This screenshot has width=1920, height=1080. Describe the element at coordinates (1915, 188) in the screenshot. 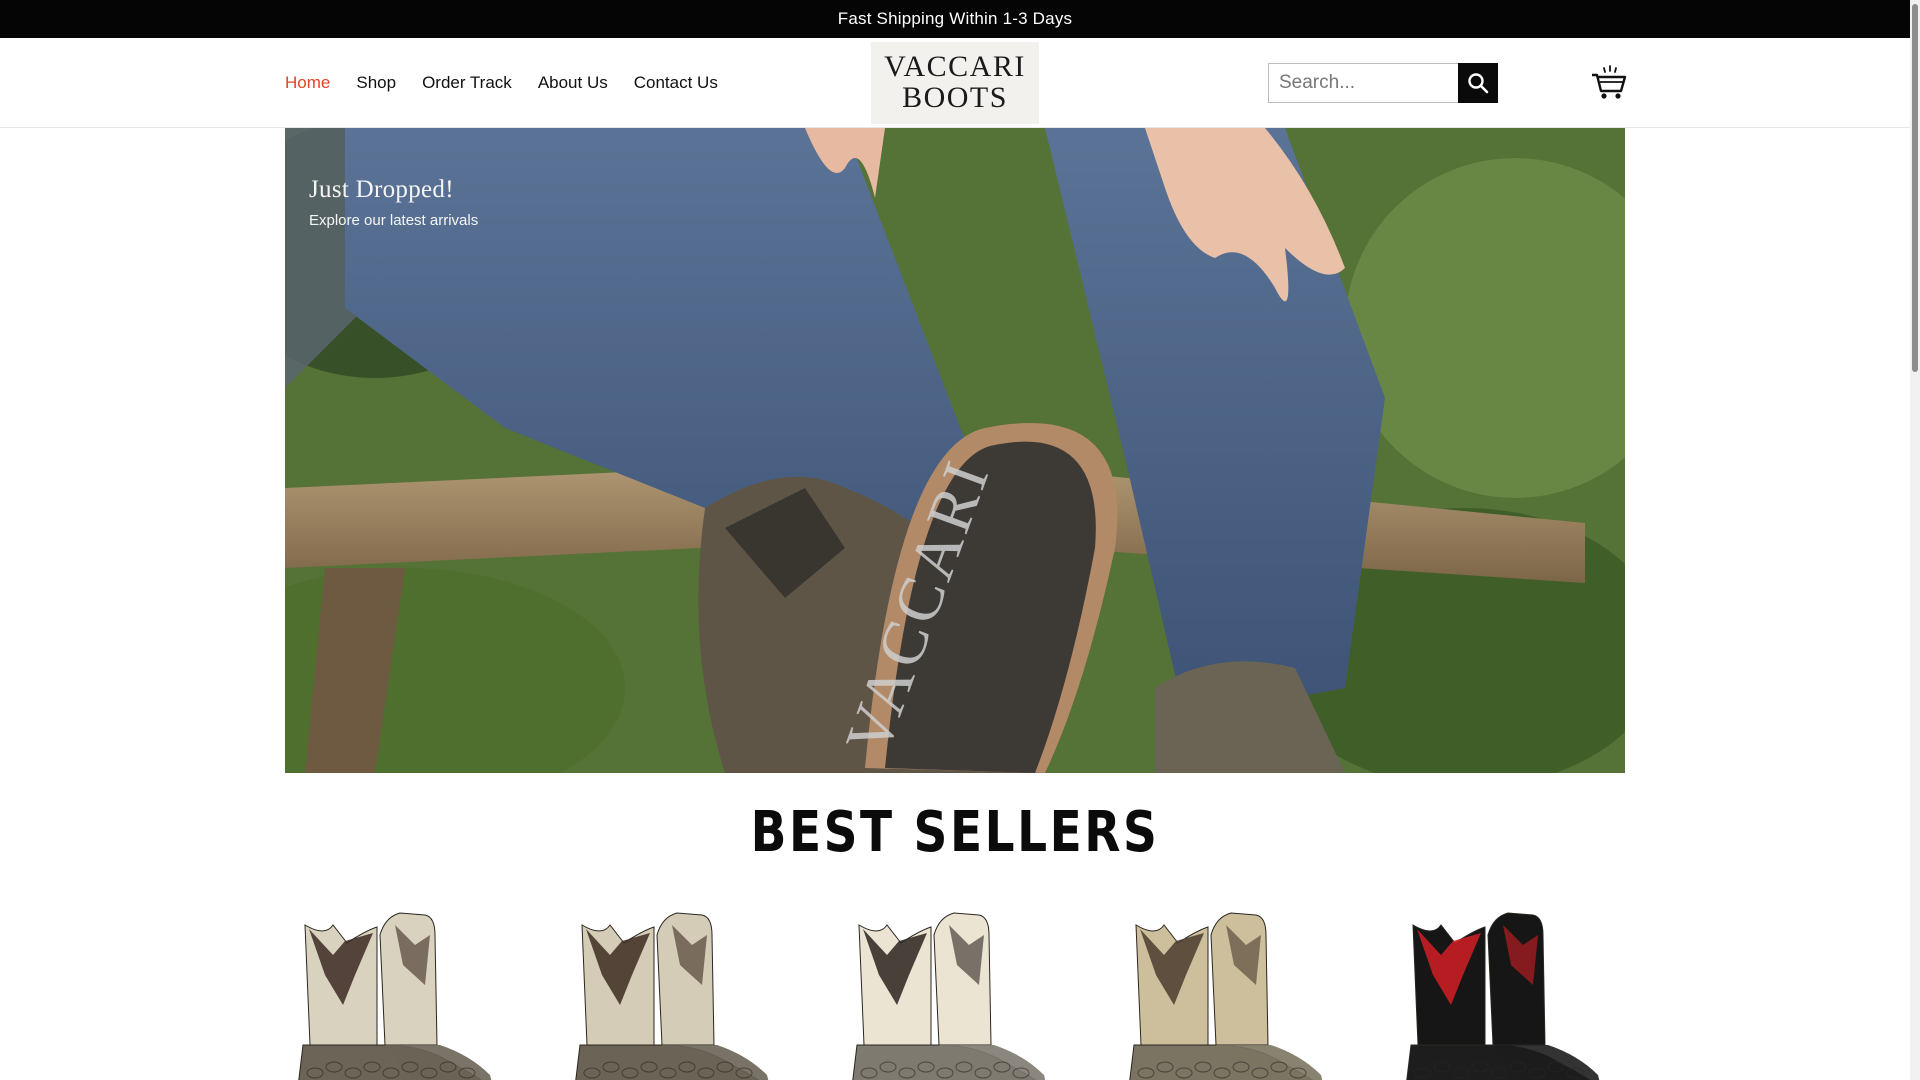

I see `scrollbar-thumb` at that location.